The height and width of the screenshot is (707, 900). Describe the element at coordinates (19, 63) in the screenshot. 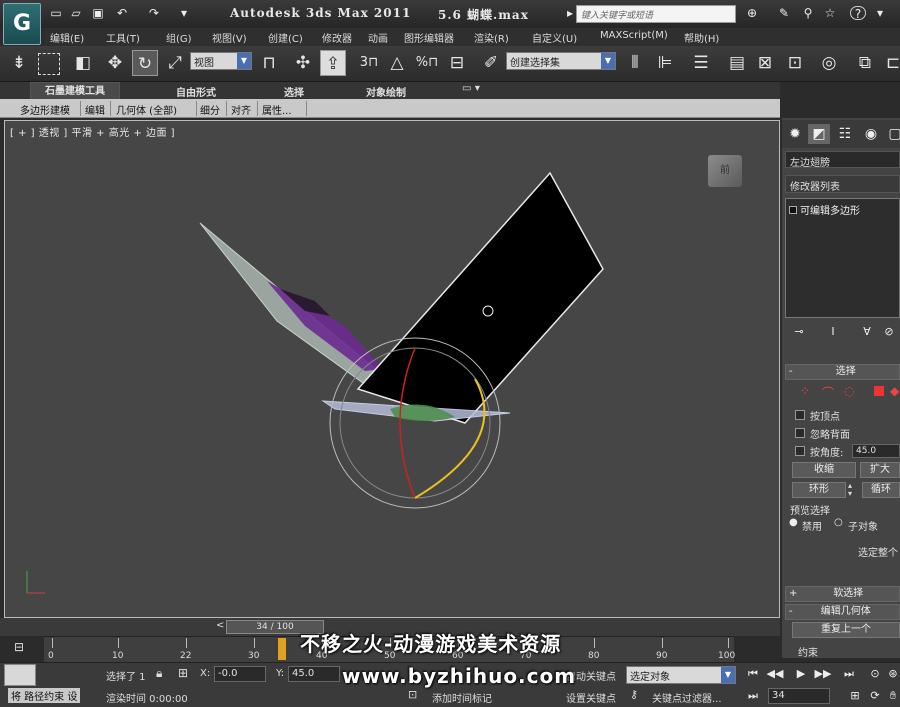

I see `select-filter-icon: ⇟` at that location.